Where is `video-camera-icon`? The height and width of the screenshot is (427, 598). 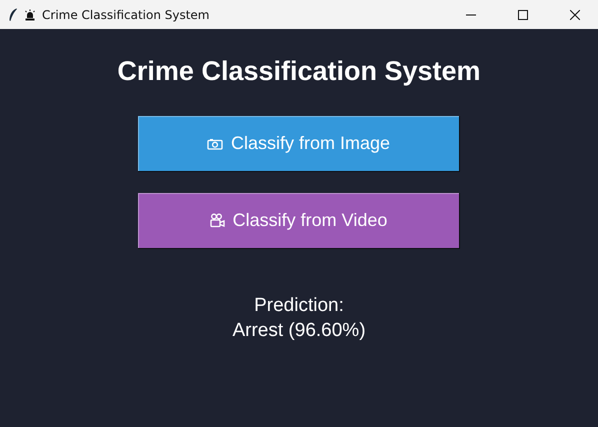 video-camera-icon is located at coordinates (217, 220).